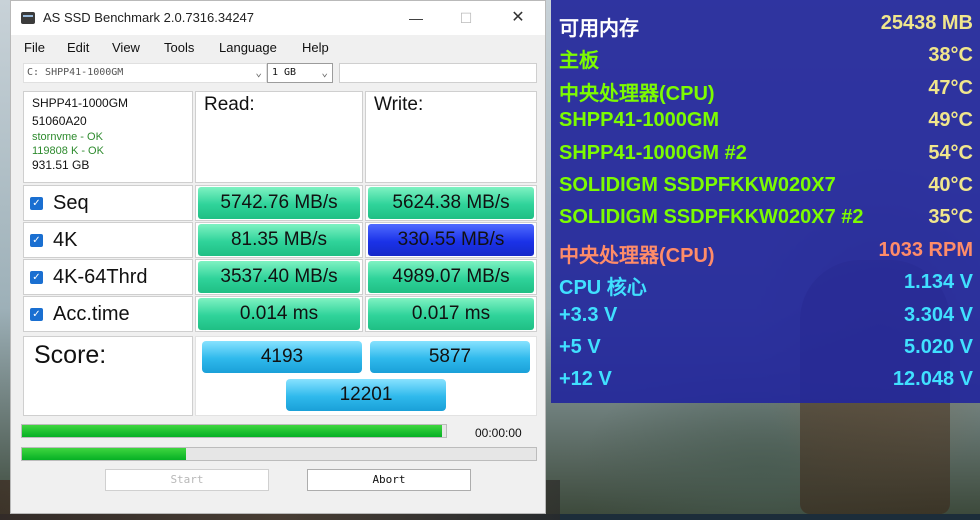  I want to click on acc-time-write-value: 0.017 ms, so click(451, 314).